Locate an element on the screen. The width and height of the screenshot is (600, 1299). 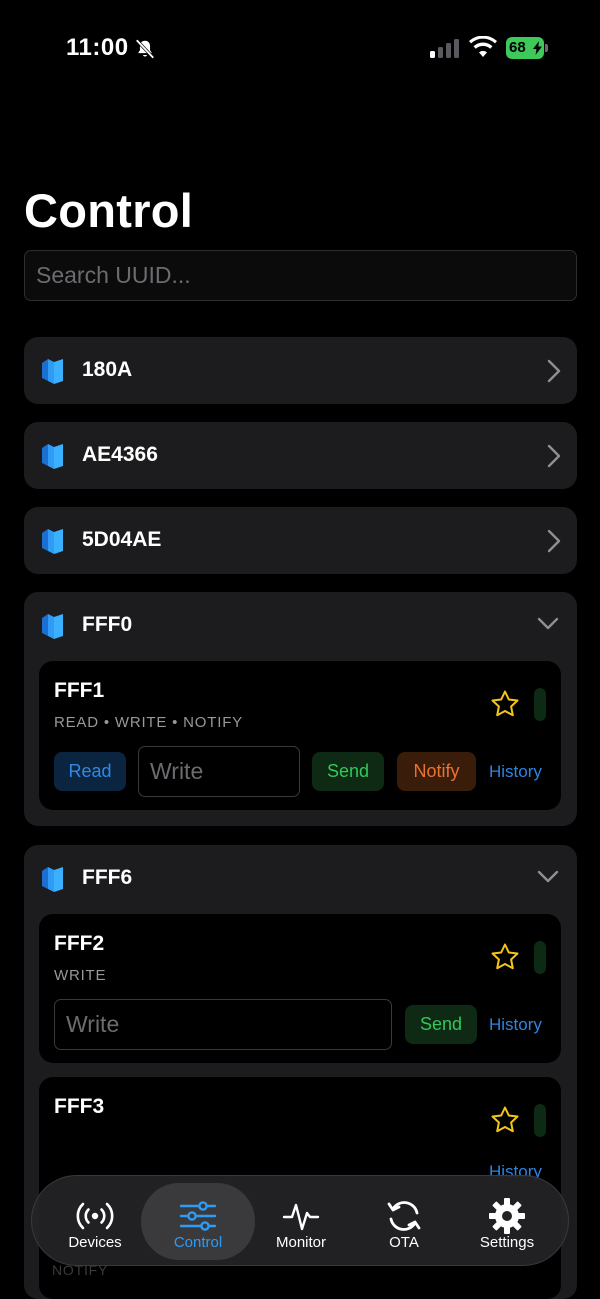
service-row: 5D04AE is located at coordinates (300, 540).